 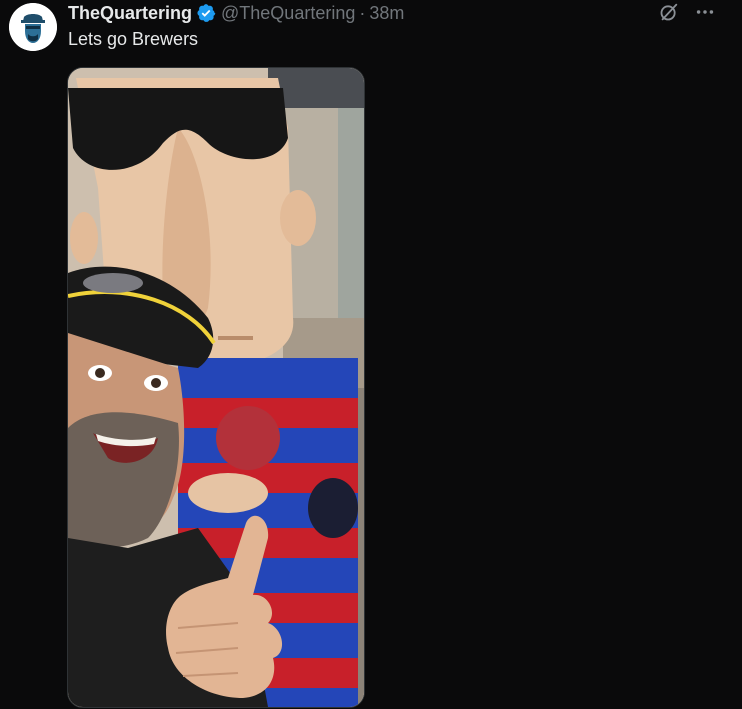 I want to click on tweet-actions, so click(x=687, y=12).